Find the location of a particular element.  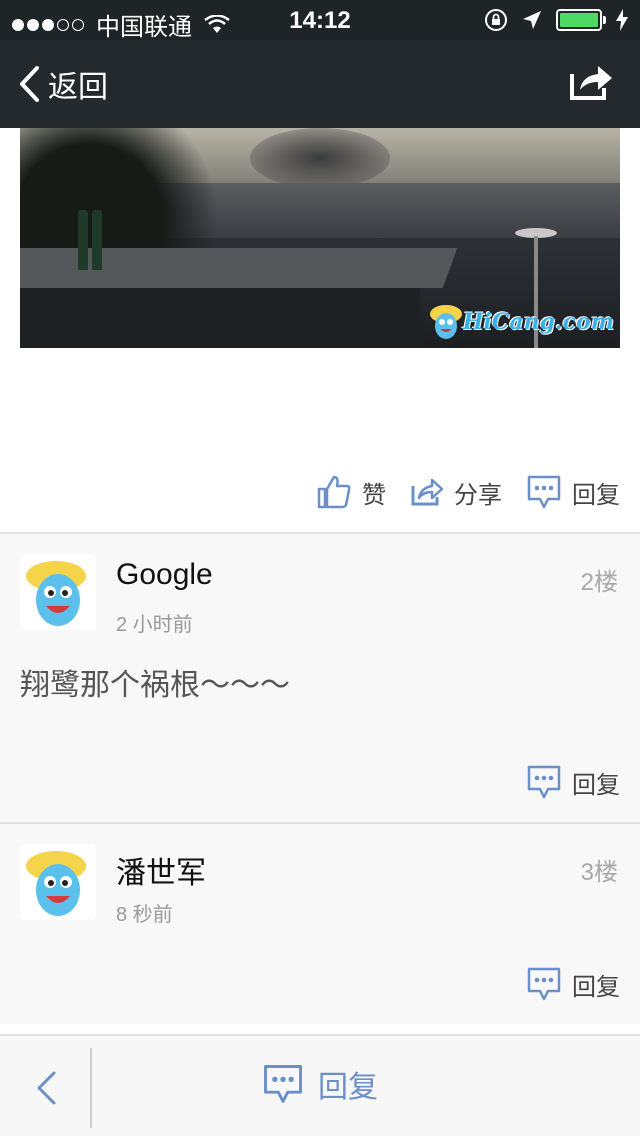

comment-time: 2 小时前 is located at coordinates (154, 625).